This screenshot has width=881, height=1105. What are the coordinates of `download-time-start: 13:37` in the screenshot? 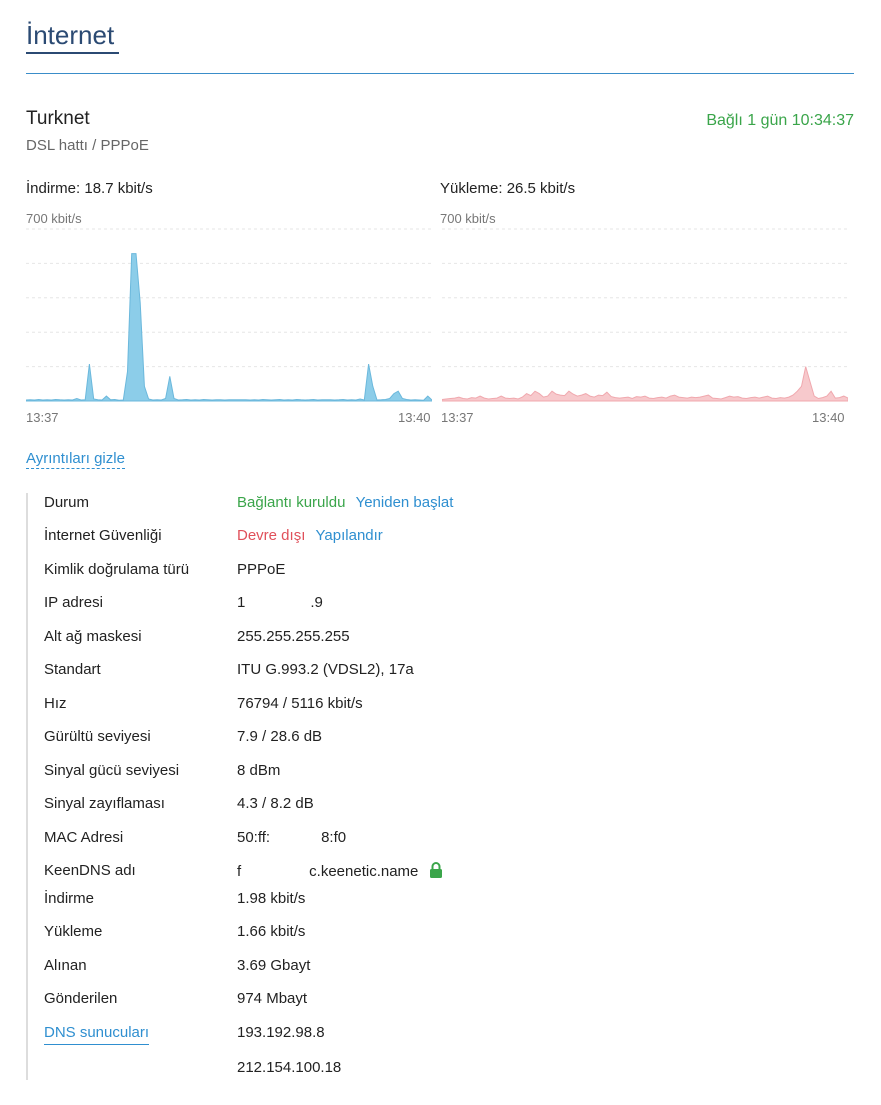 It's located at (42, 417).